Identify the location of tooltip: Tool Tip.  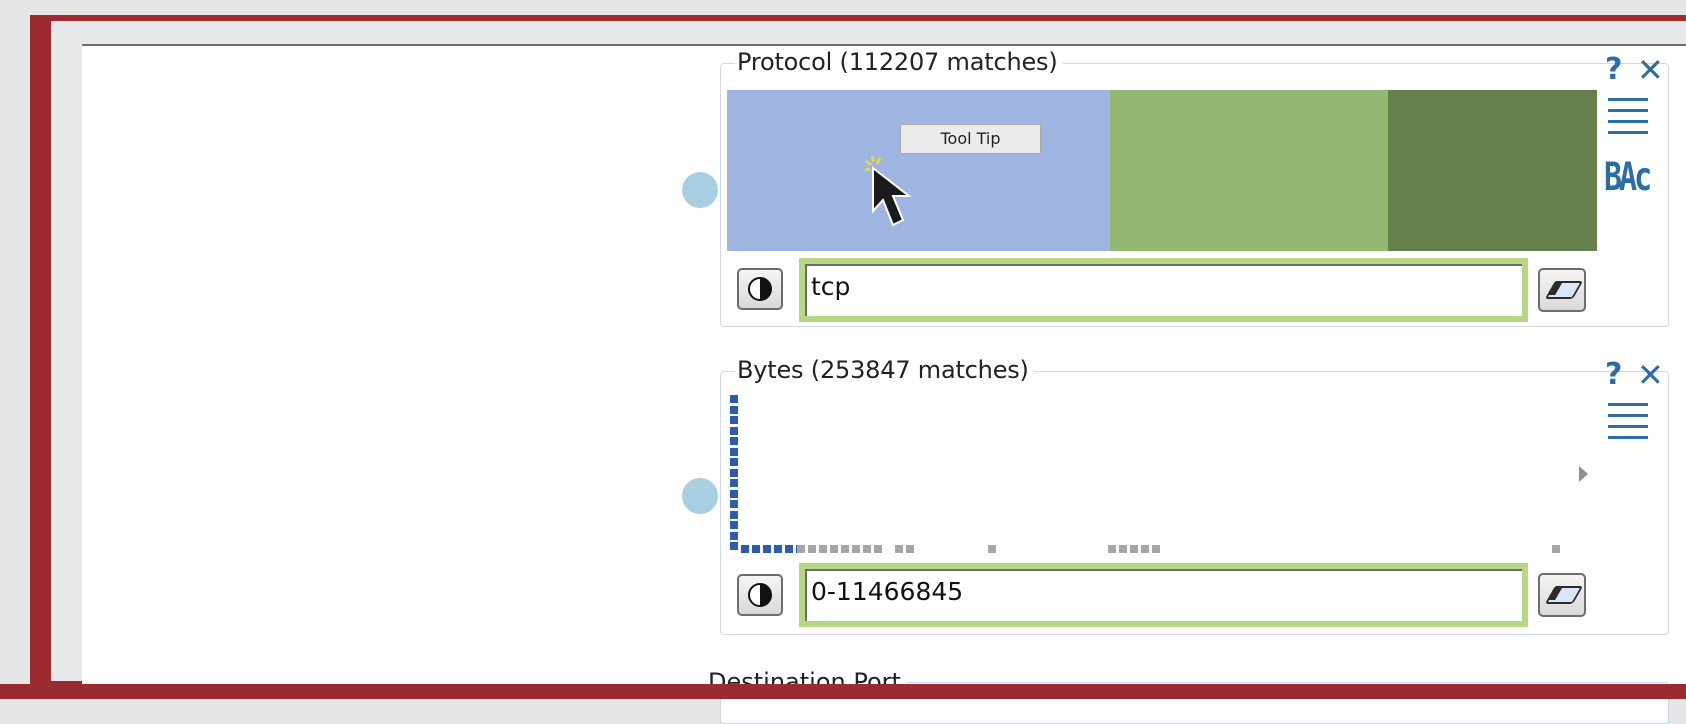
(970, 139).